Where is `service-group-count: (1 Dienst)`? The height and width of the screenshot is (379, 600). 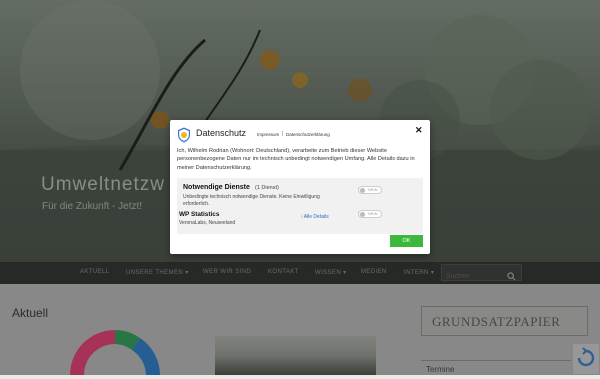
service-group-count: (1 Dienst) is located at coordinates (267, 188).